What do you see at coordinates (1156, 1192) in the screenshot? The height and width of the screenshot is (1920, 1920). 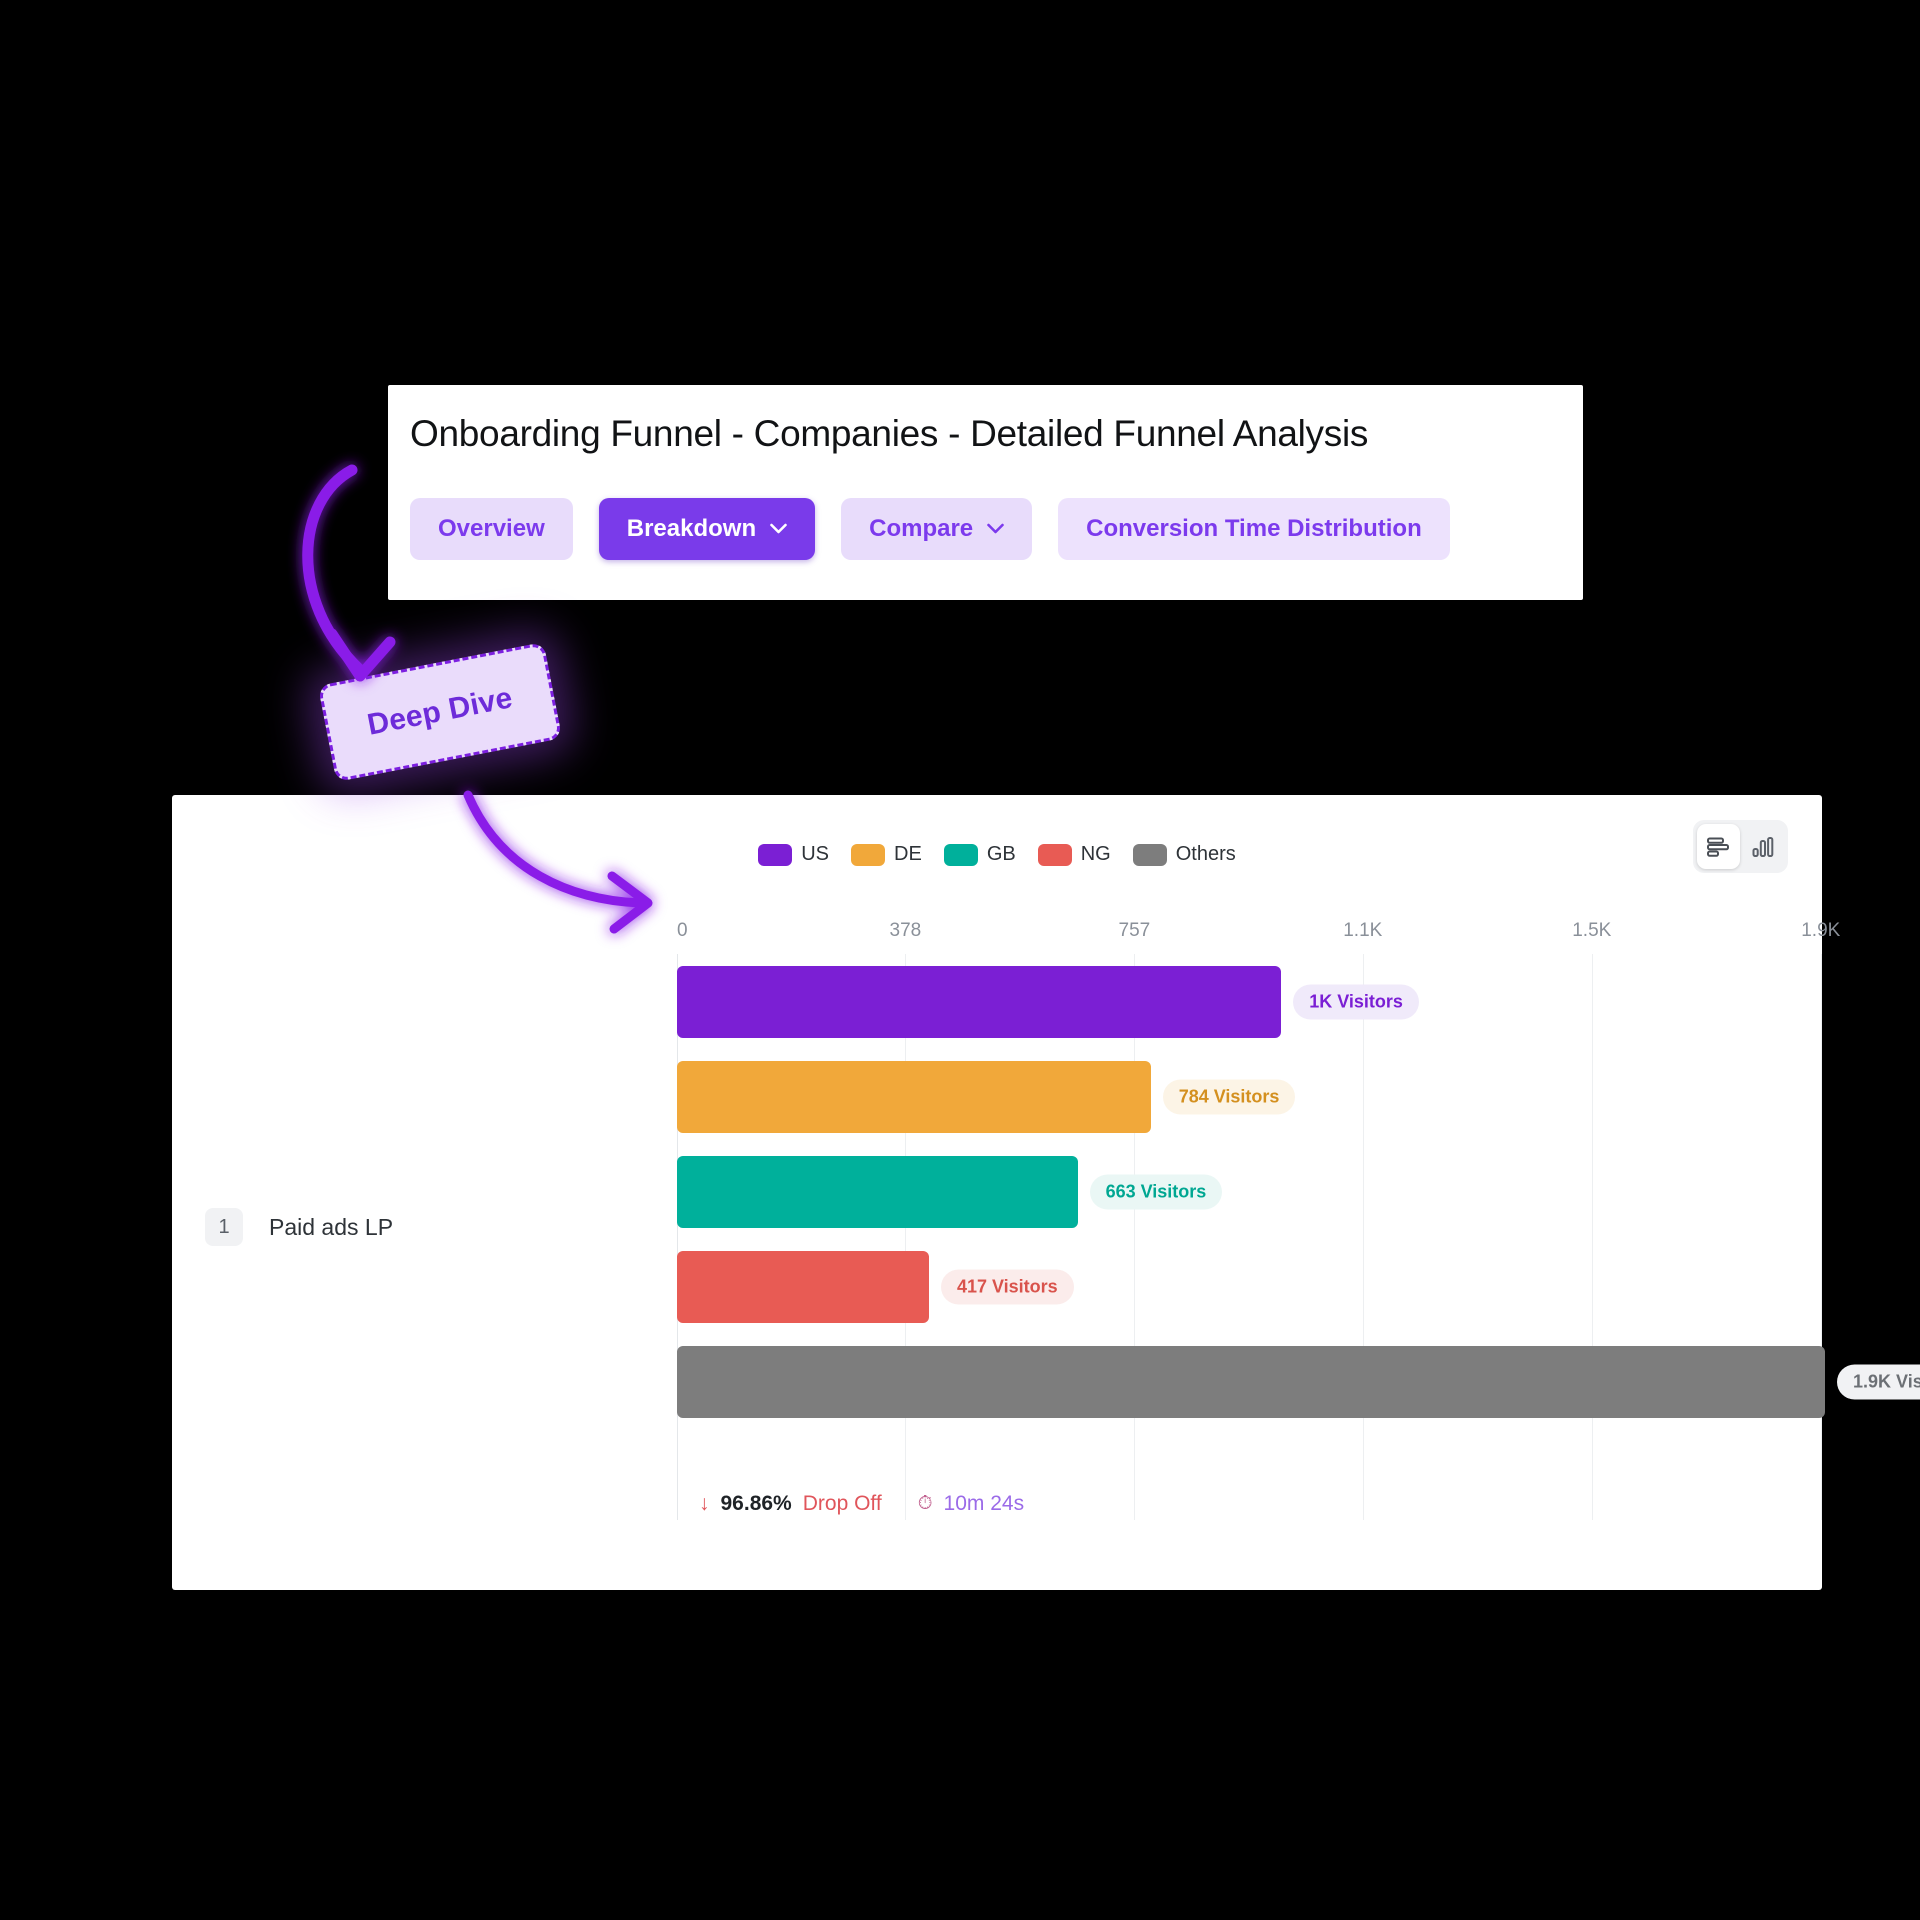 I see `bar-value-badge: 663 Visitors` at bounding box center [1156, 1192].